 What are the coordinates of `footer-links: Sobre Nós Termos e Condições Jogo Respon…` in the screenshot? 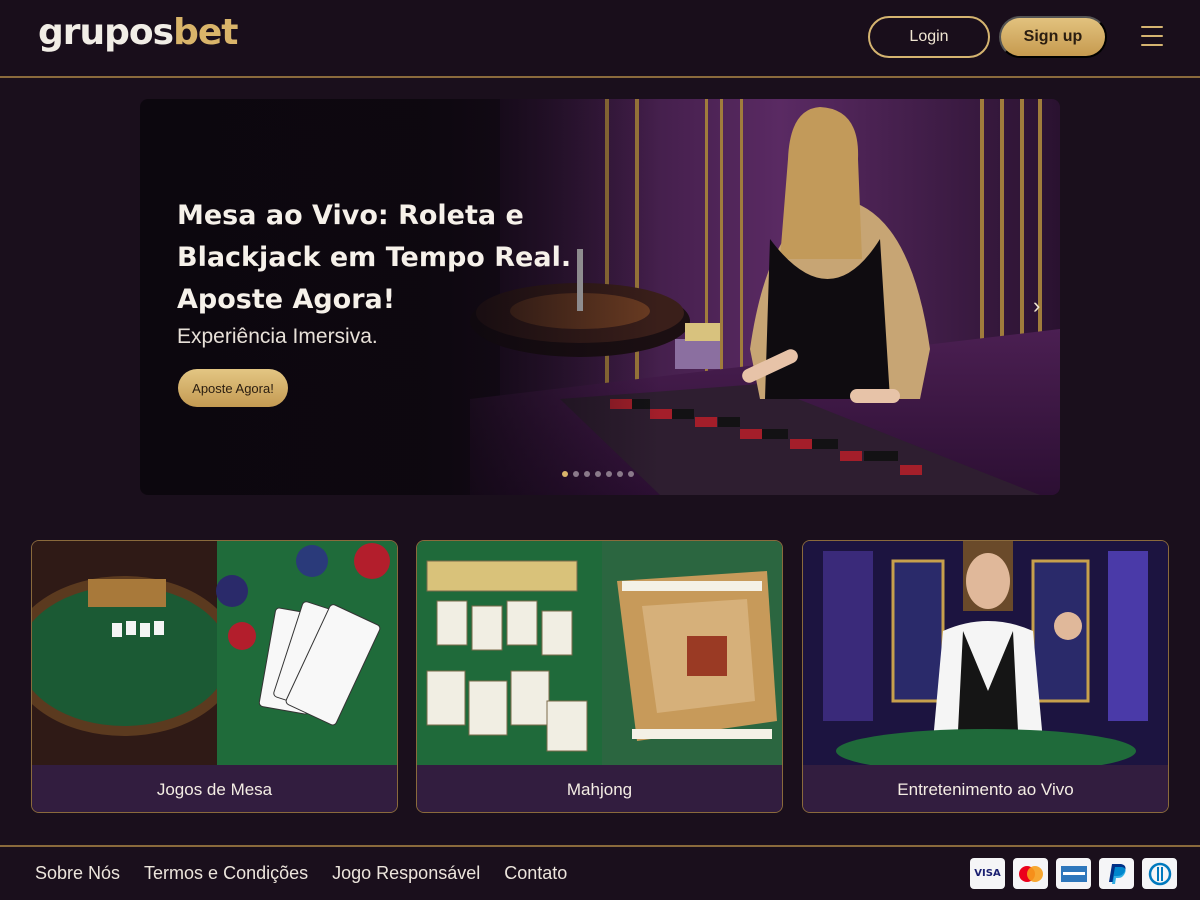 It's located at (301, 873).